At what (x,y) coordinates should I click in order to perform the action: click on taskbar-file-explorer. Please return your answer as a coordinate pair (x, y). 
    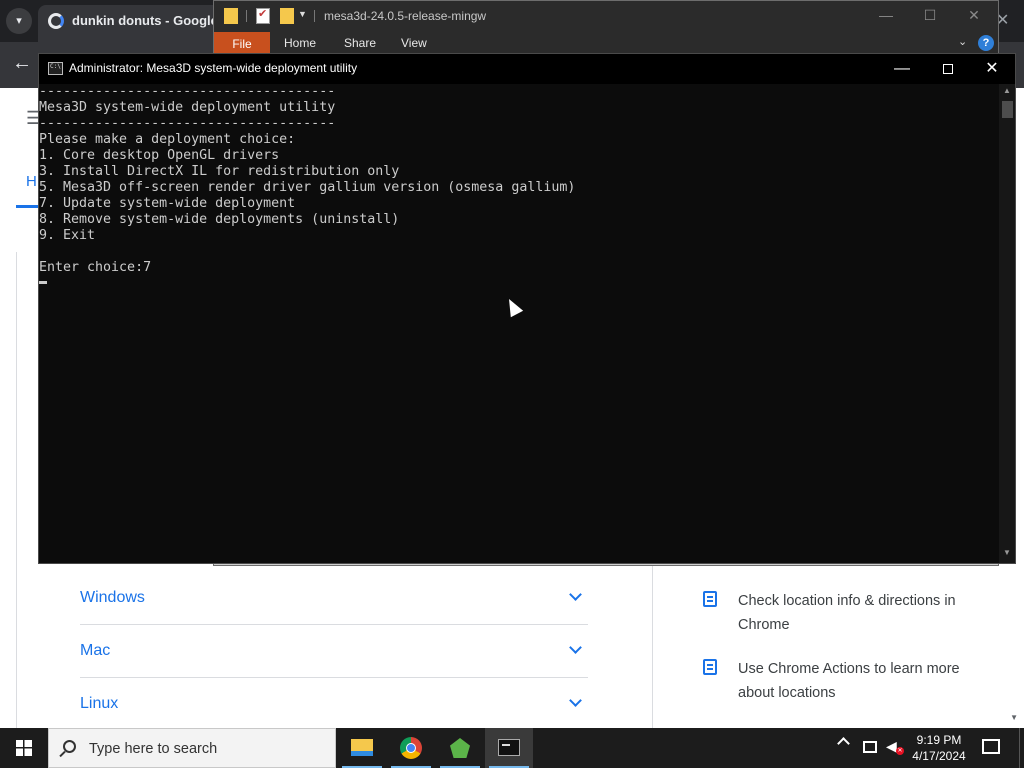
    Looking at the image, I should click on (362, 748).